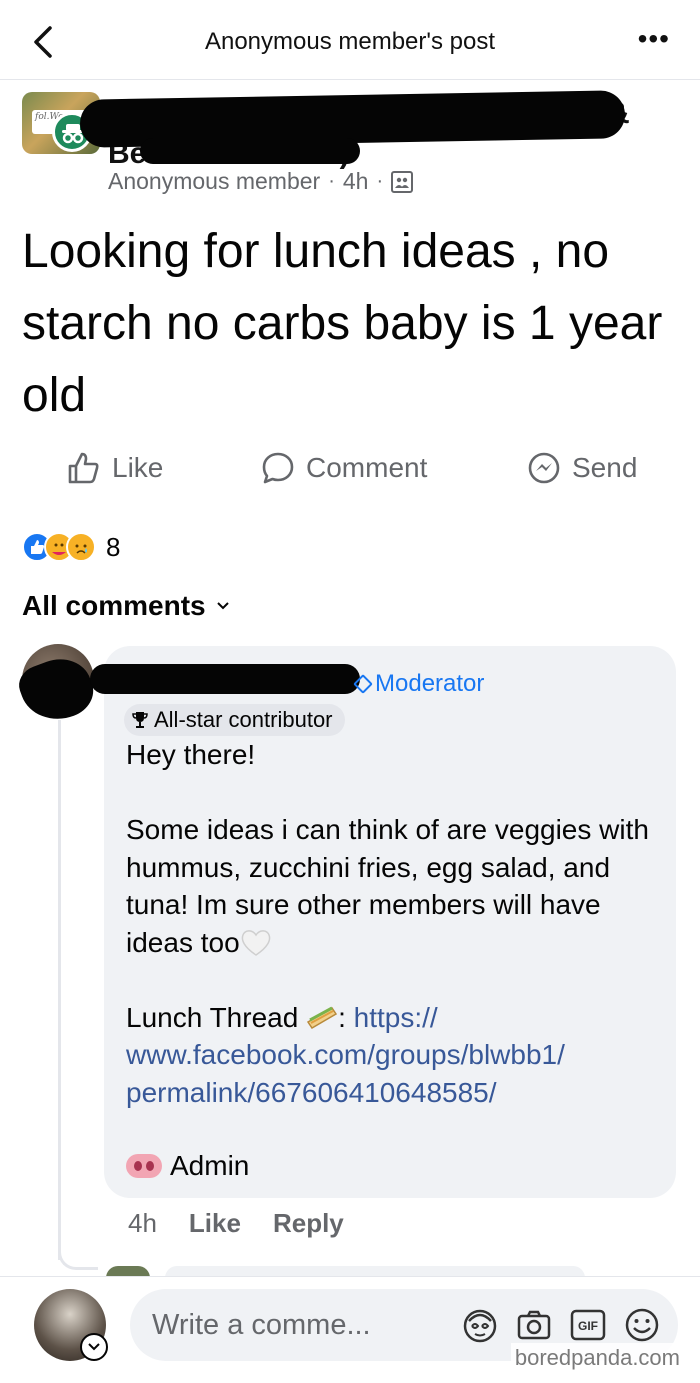 This screenshot has width=700, height=1383. Describe the element at coordinates (138, 467) in the screenshot. I see `like-label: Like` at that location.